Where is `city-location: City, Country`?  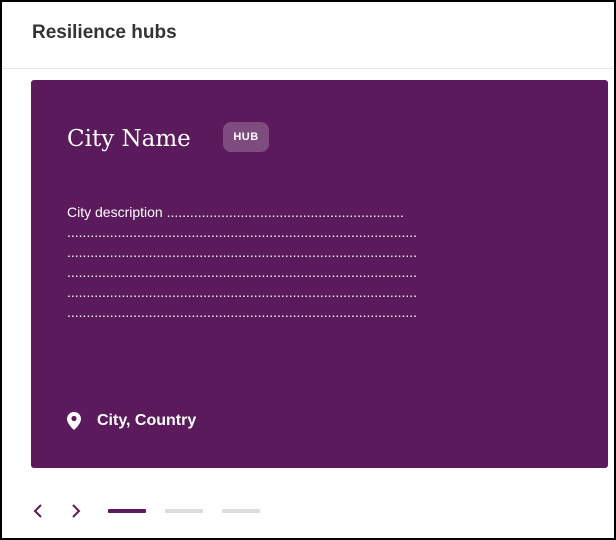 city-location: City, Country is located at coordinates (131, 421).